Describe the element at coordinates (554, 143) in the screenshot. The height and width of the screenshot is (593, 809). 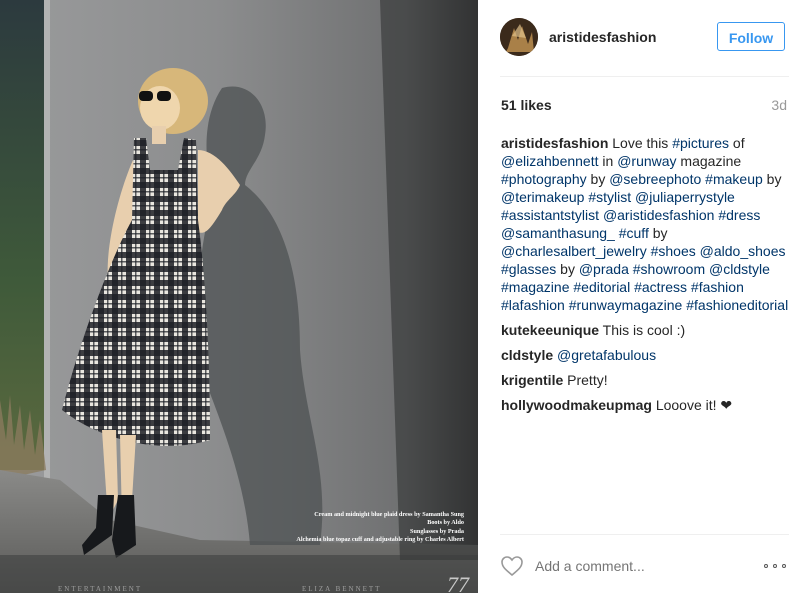
I see `comment-username: aristidesfashion` at that location.